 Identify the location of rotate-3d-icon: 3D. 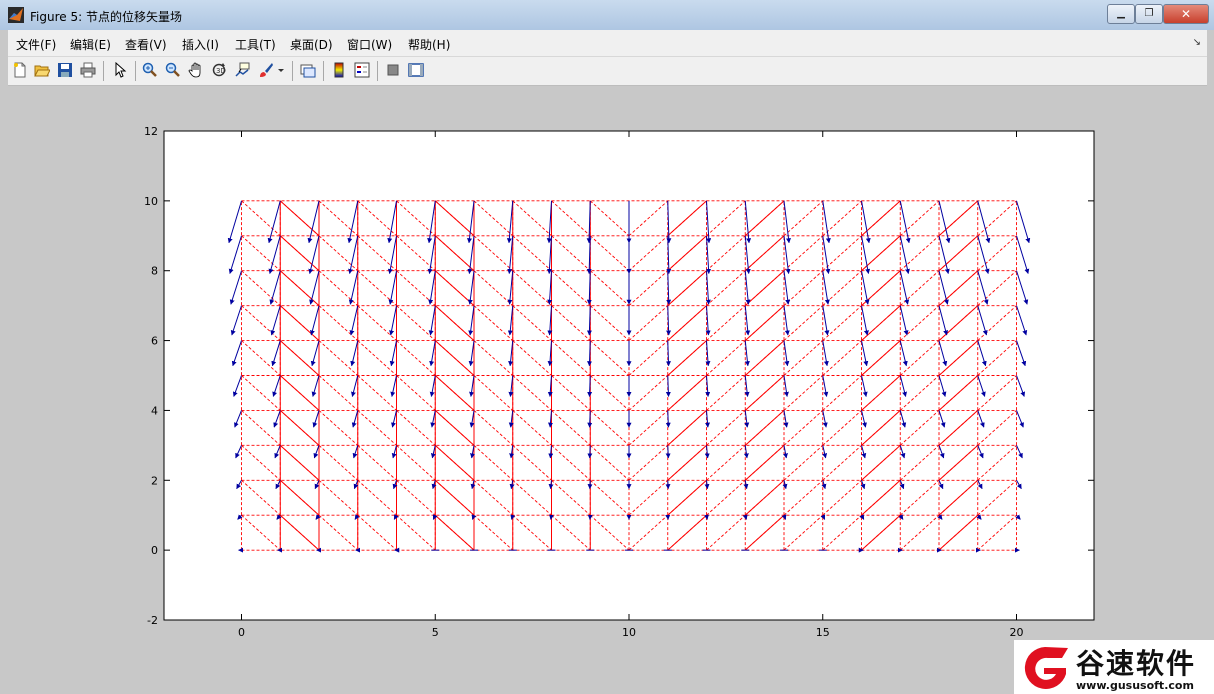
(219, 70).